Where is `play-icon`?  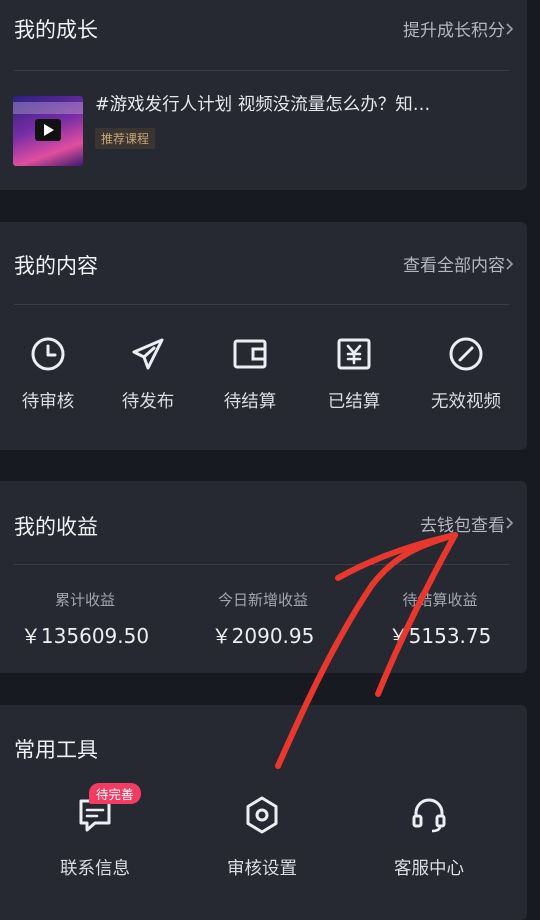 play-icon is located at coordinates (48, 130).